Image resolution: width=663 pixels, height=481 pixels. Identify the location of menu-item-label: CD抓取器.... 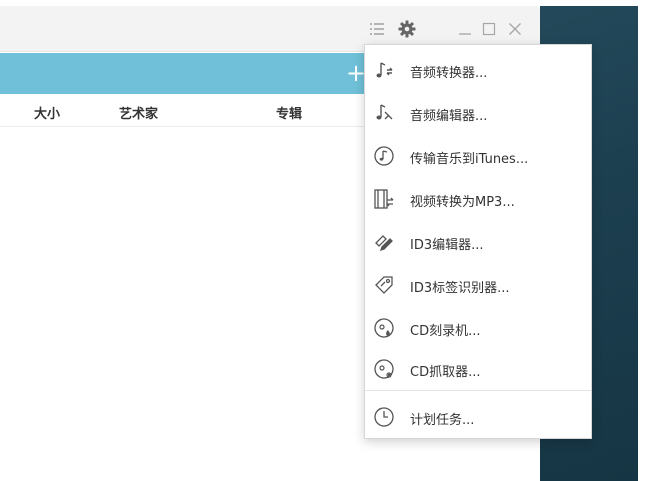
(445, 372).